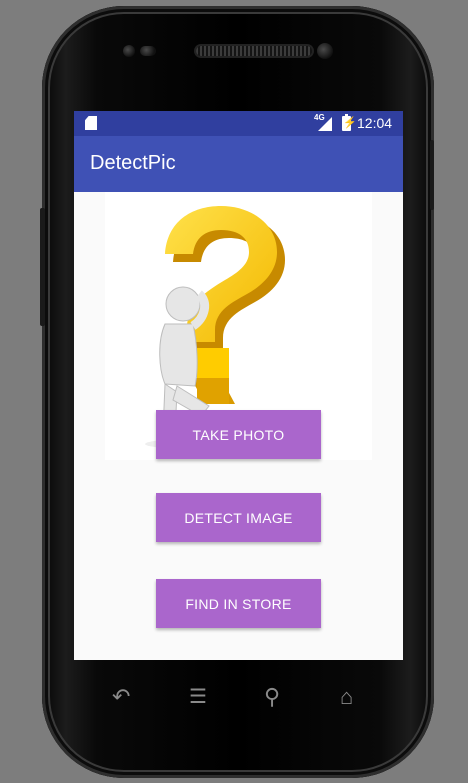 The height and width of the screenshot is (783, 468). Describe the element at coordinates (346, 697) in the screenshot. I see `home-icon: ⌂` at that location.